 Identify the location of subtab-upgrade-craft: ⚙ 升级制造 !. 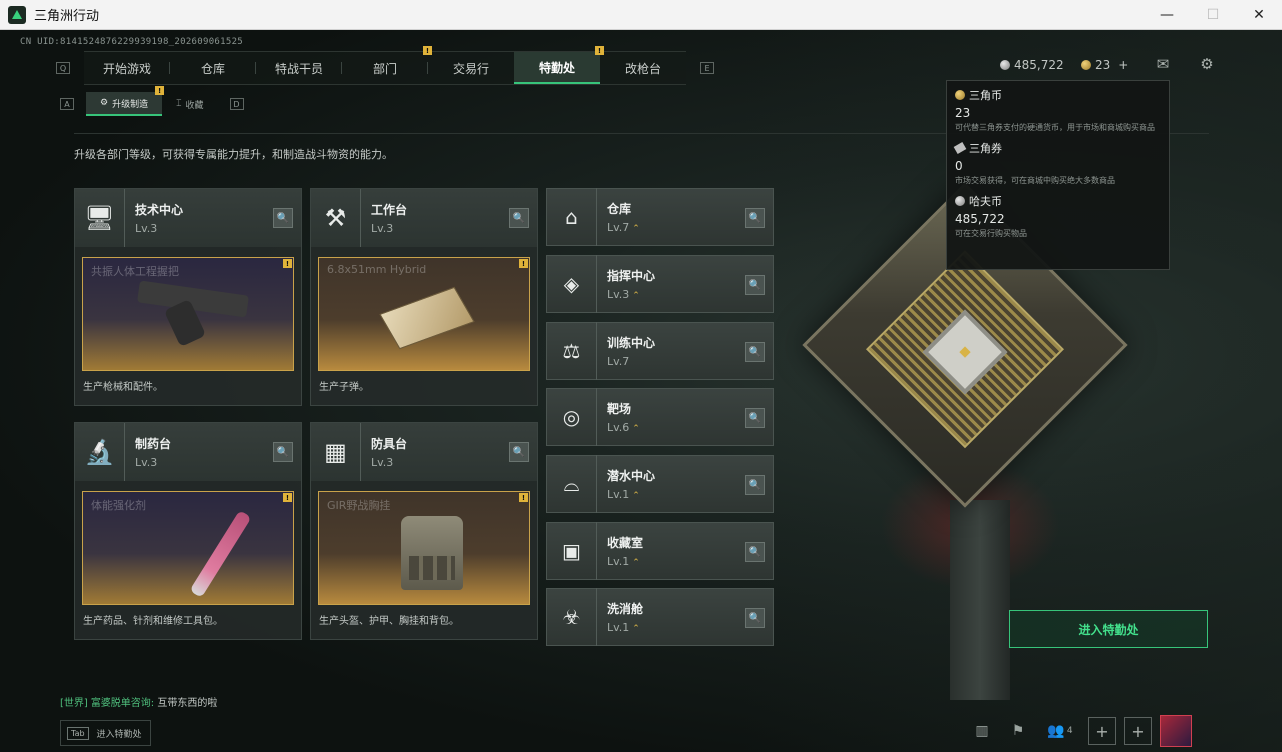
(125, 101).